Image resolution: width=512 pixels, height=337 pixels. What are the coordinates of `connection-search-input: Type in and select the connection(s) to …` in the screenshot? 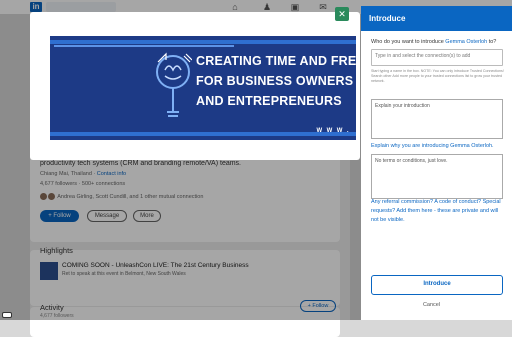 It's located at (437, 57).